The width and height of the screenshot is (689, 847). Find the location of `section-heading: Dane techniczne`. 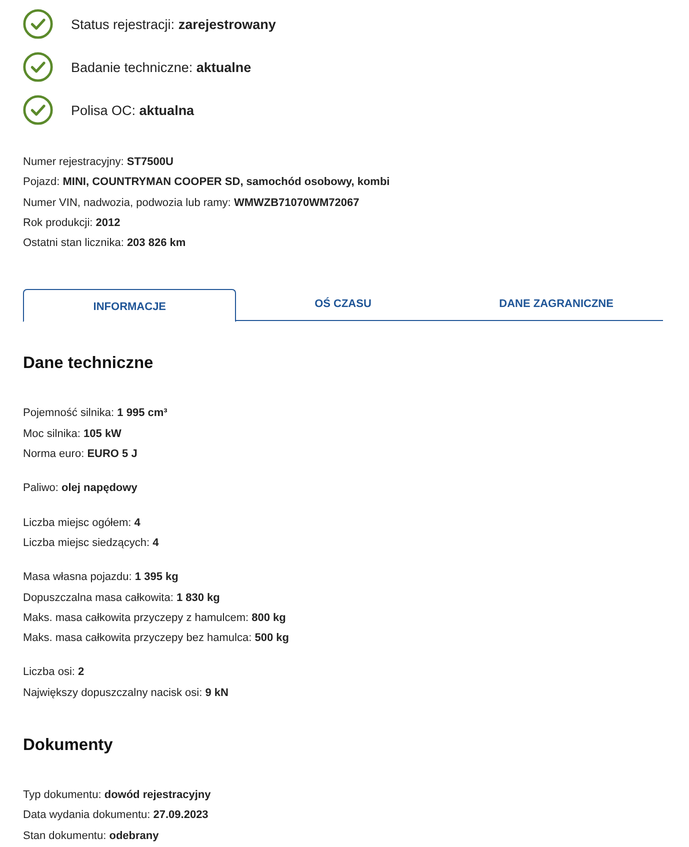

section-heading: Dane techniczne is located at coordinates (88, 363).